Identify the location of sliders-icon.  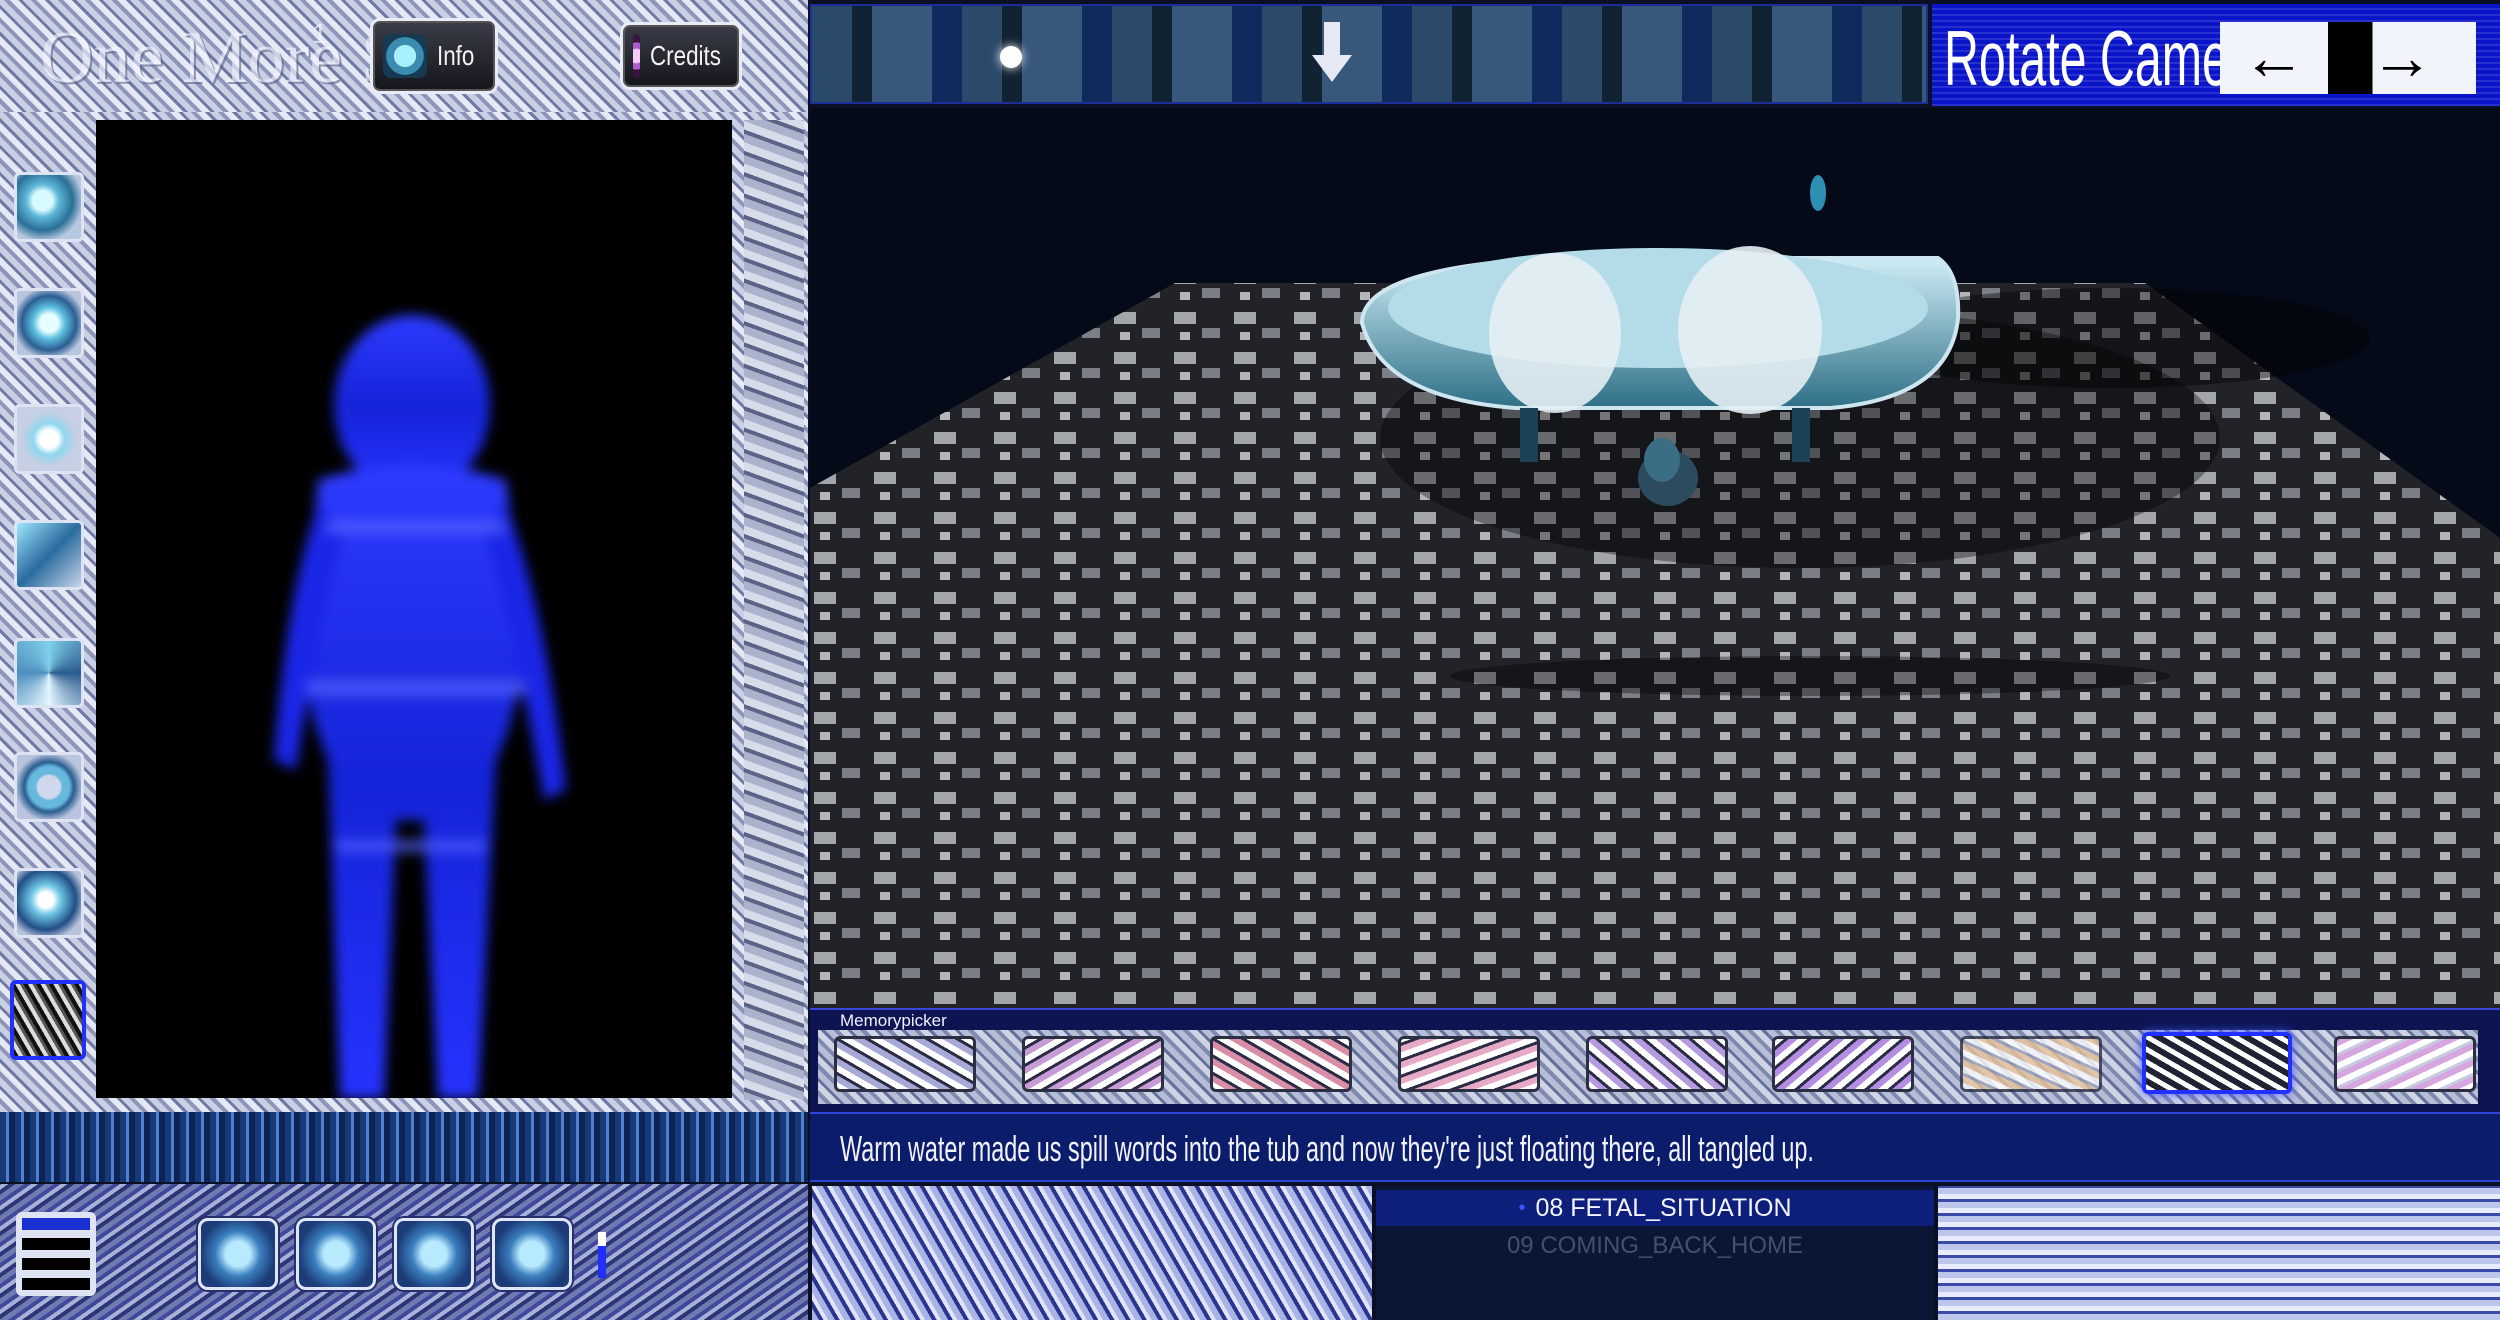
(238, 1254).